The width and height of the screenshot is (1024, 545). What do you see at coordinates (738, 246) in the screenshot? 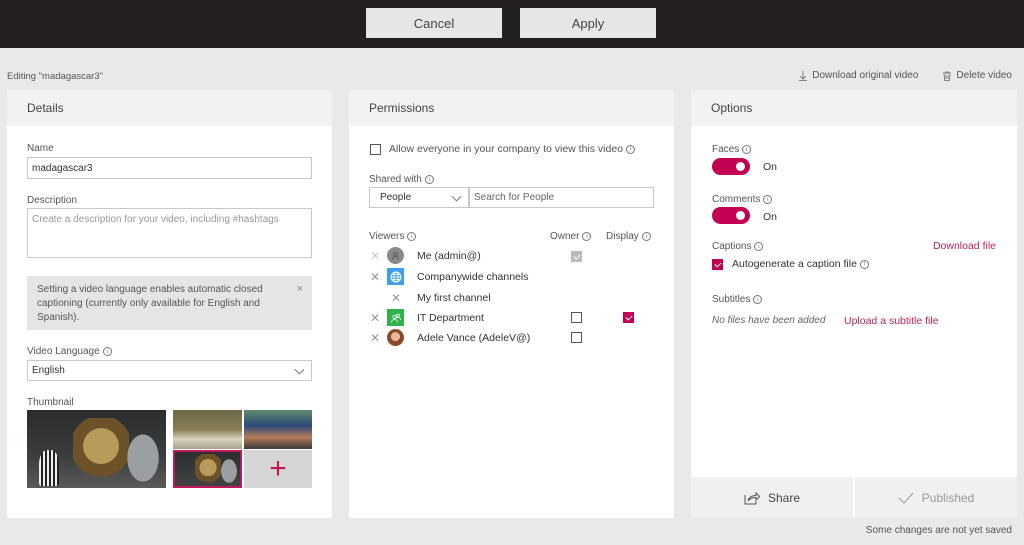
I see `captions-label: Captions i` at bounding box center [738, 246].